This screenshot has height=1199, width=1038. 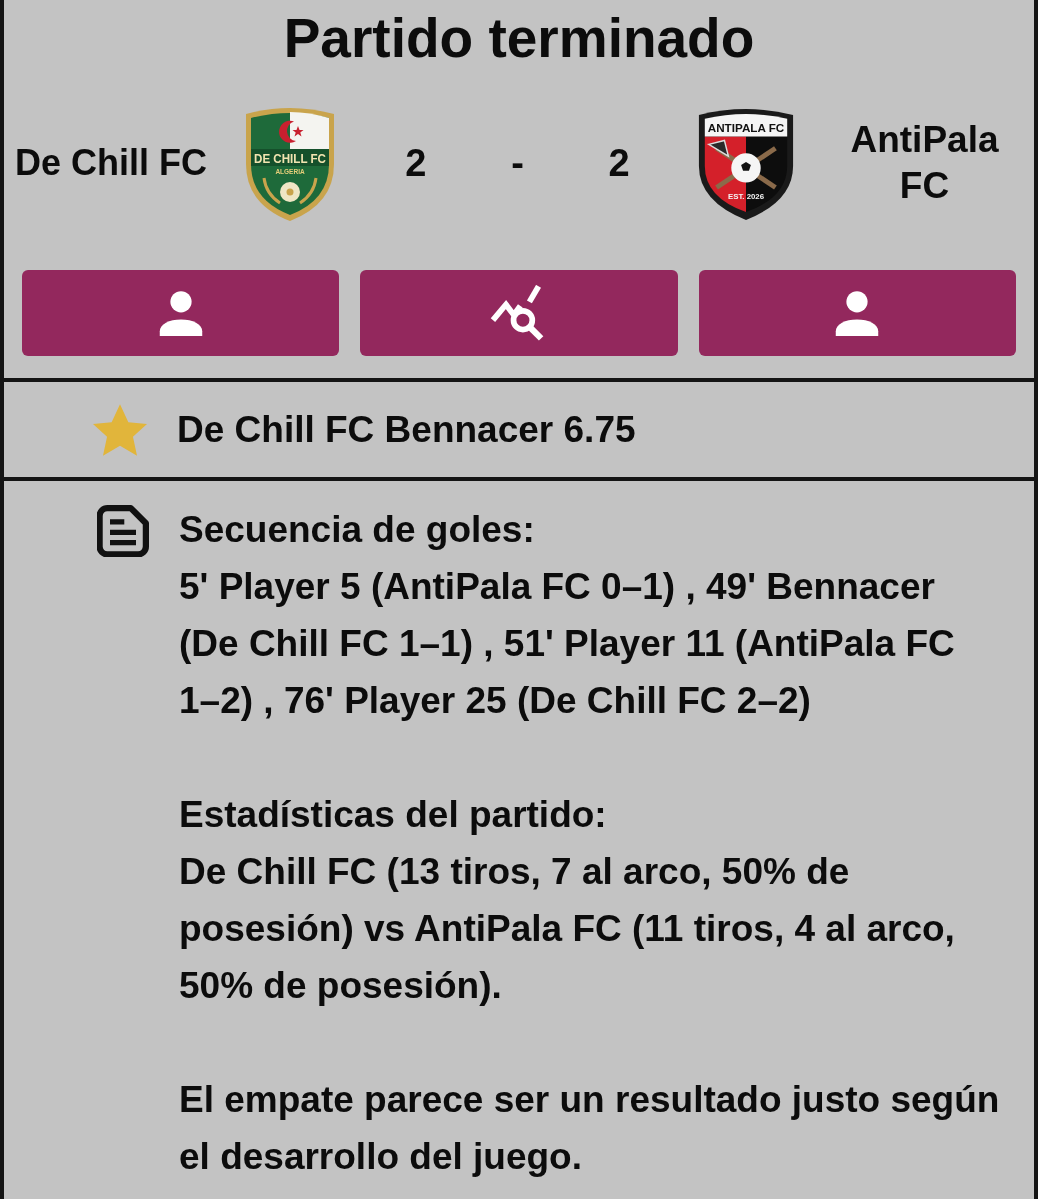 What do you see at coordinates (746, 196) in the screenshot?
I see `crest-subtitle: EST. 2026` at bounding box center [746, 196].